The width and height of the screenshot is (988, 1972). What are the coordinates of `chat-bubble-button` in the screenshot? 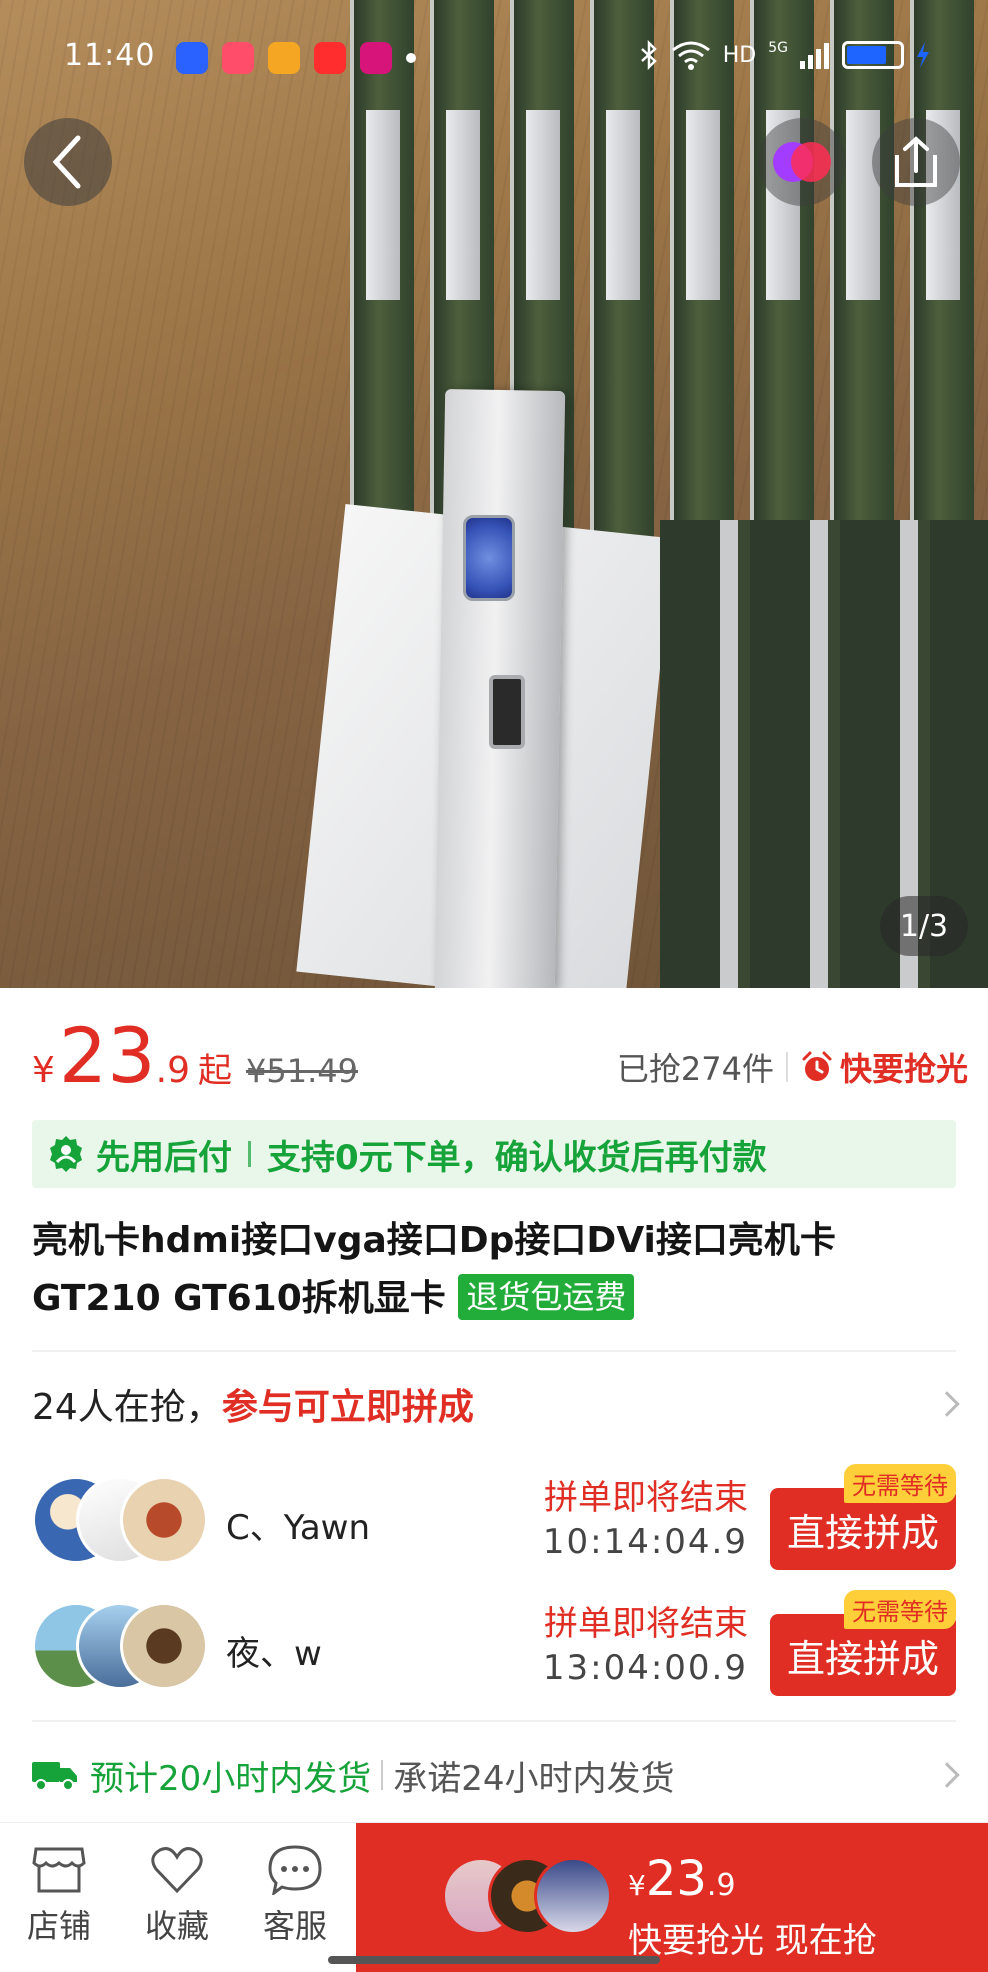 It's located at (802, 162).